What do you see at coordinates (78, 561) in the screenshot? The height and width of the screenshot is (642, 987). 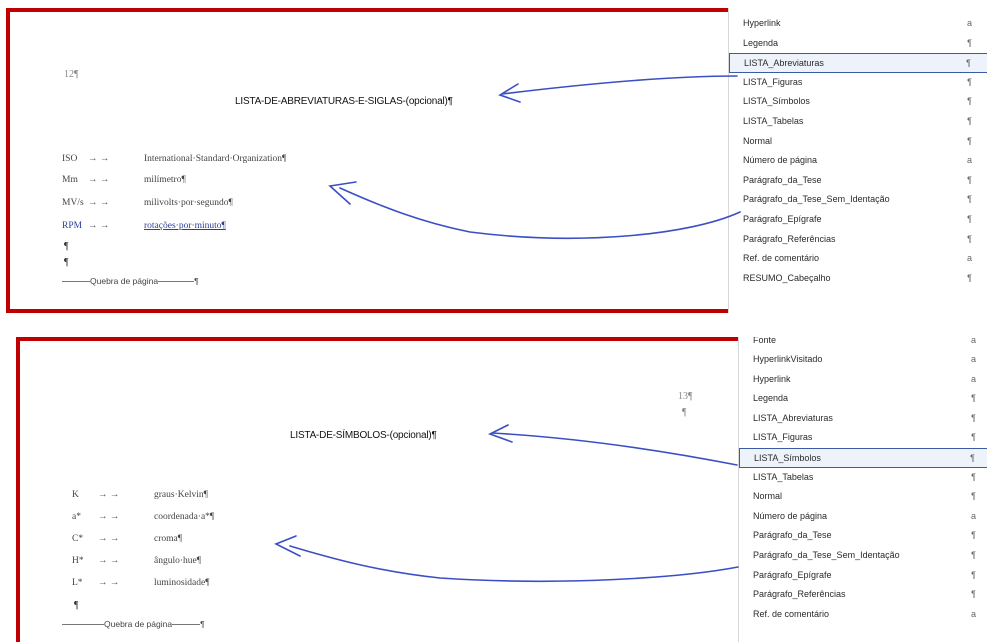 I see `entry-symbol: H*` at bounding box center [78, 561].